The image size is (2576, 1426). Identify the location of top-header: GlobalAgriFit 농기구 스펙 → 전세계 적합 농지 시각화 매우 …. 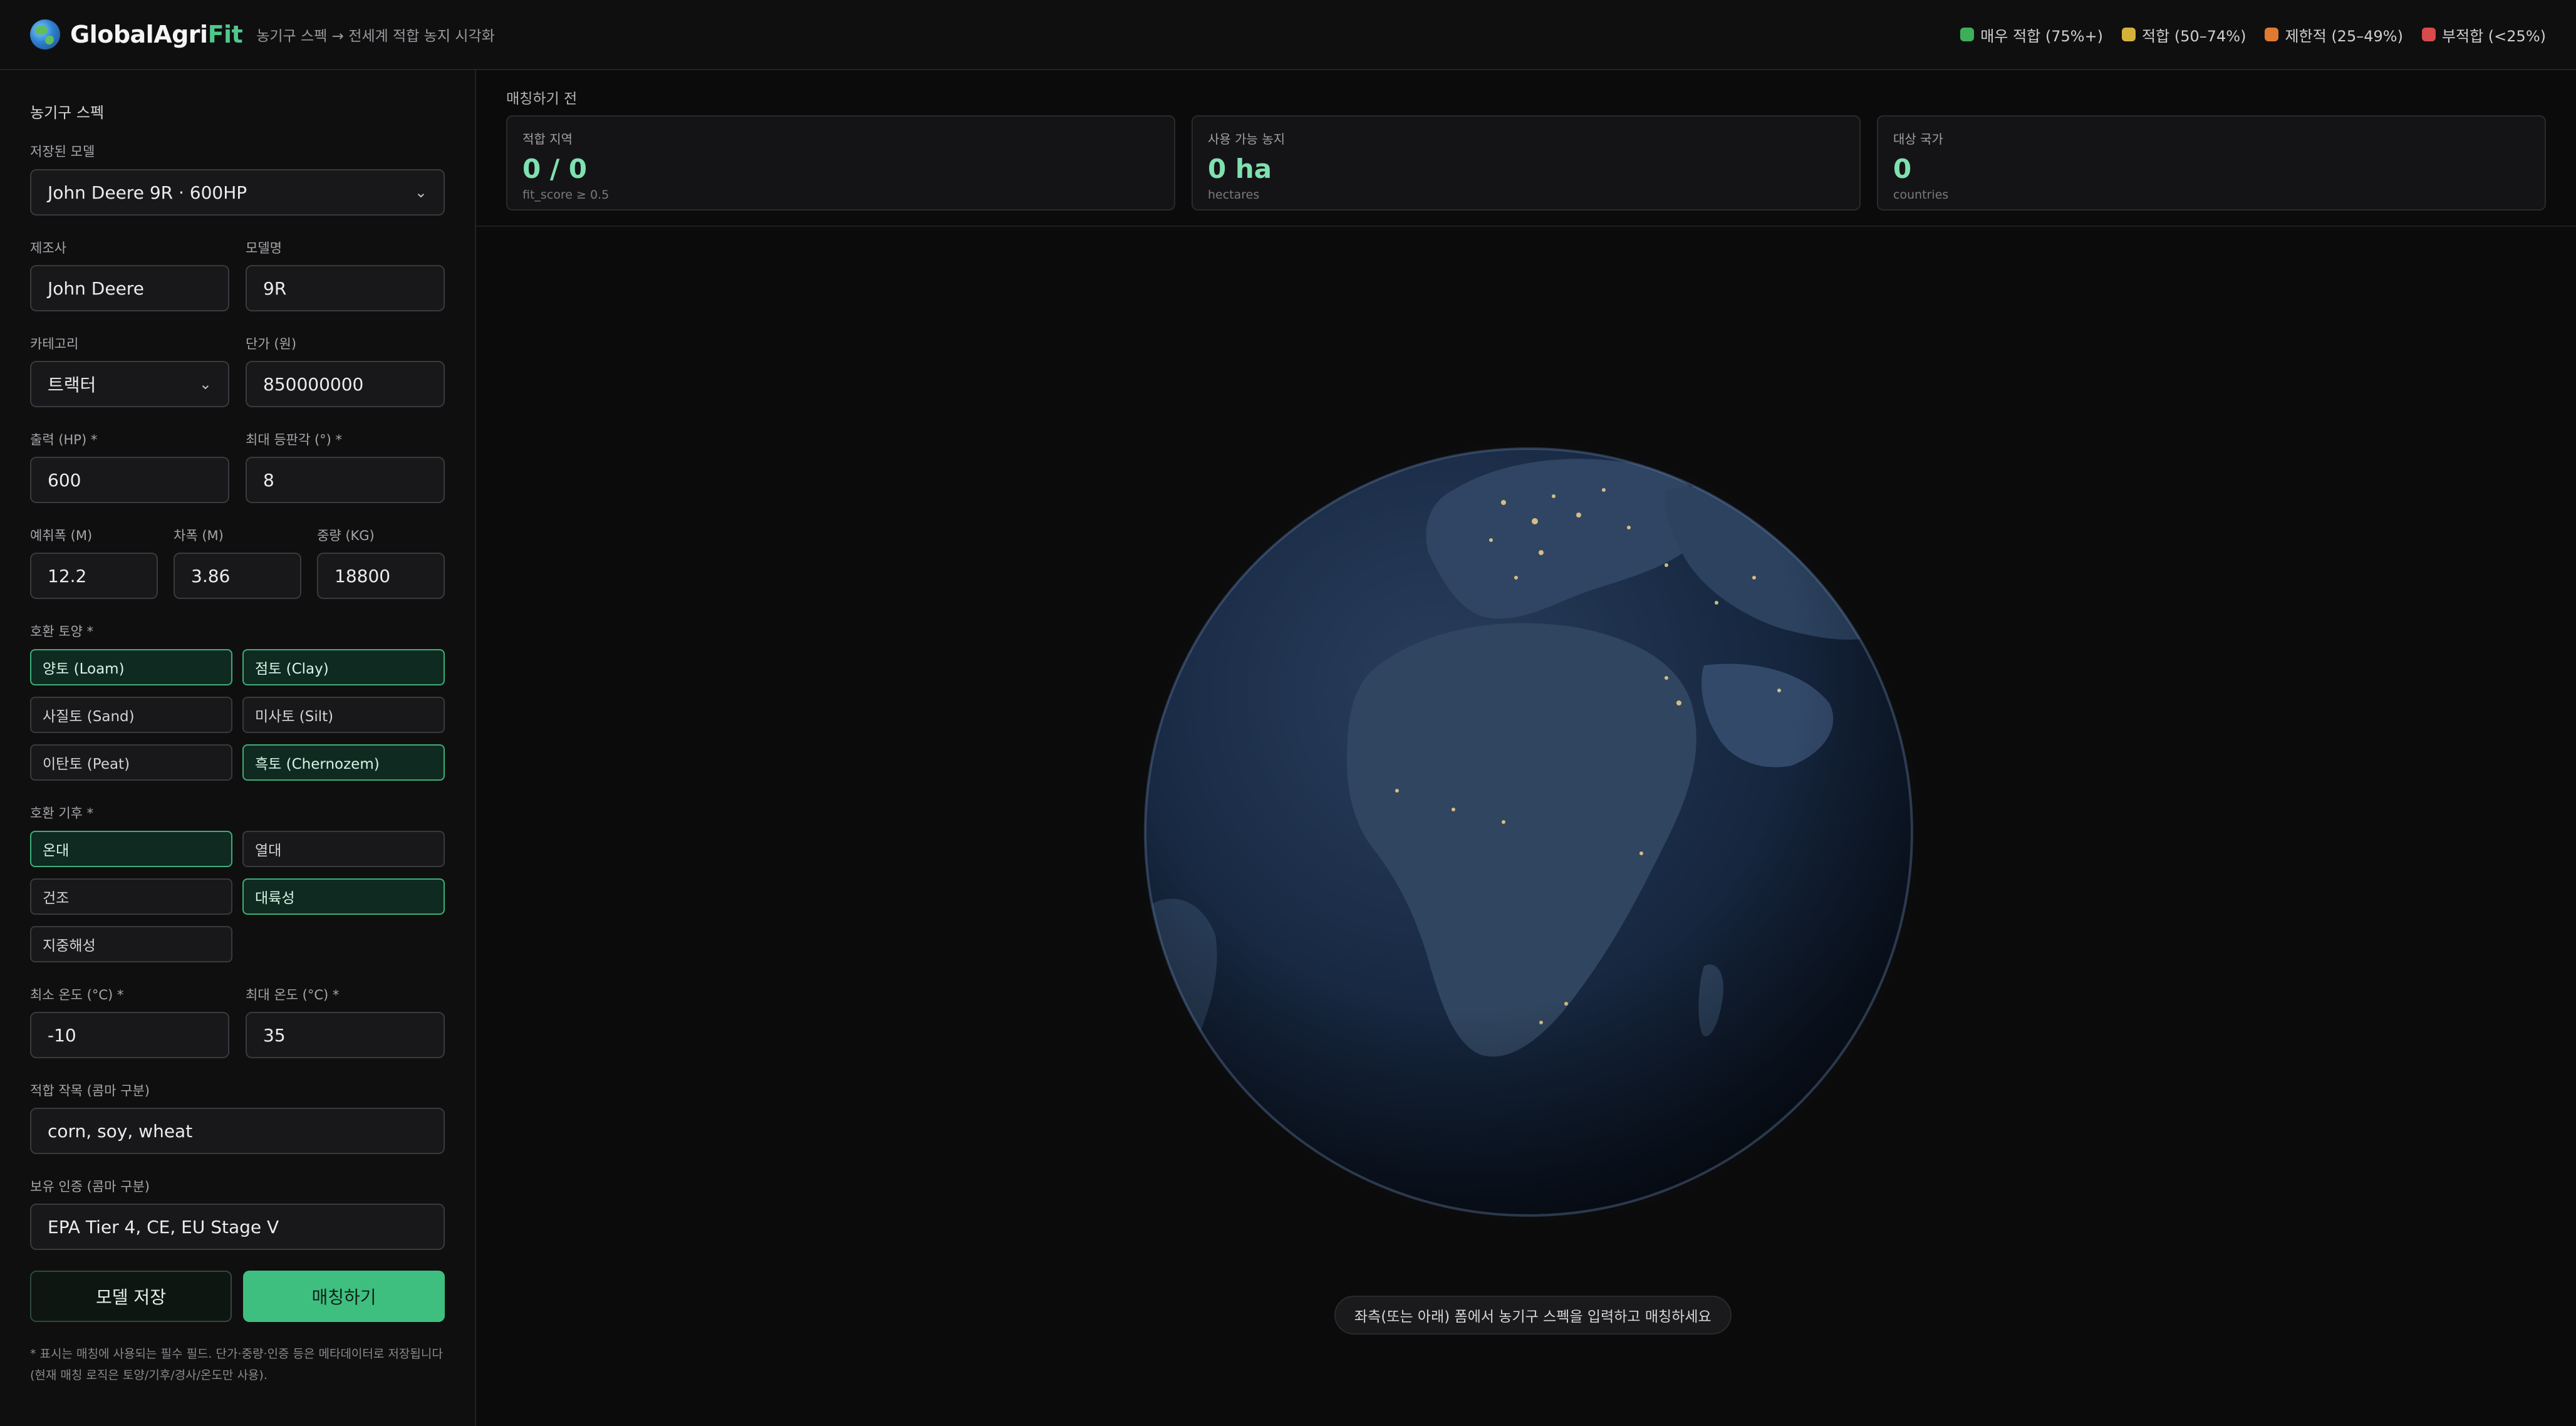
(1288, 35).